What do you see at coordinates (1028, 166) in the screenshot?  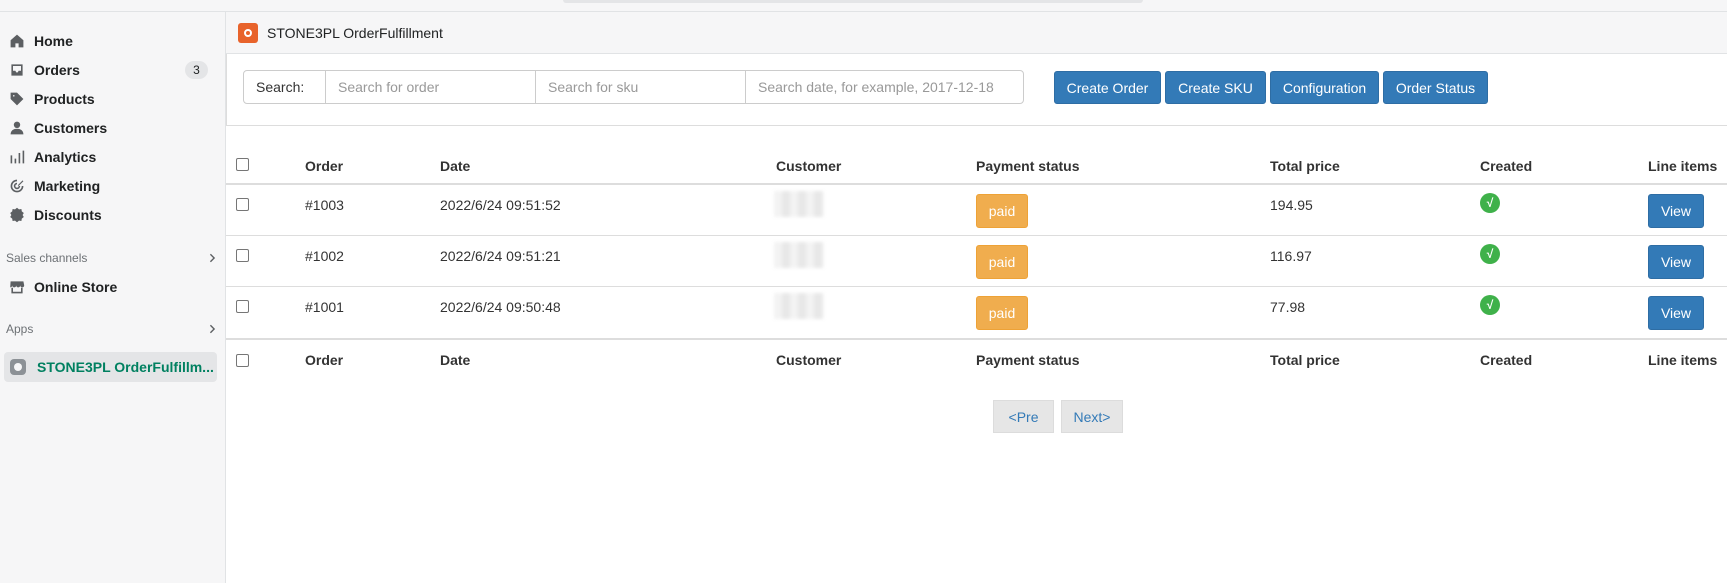 I see `column-header-payment-status: Payment status` at bounding box center [1028, 166].